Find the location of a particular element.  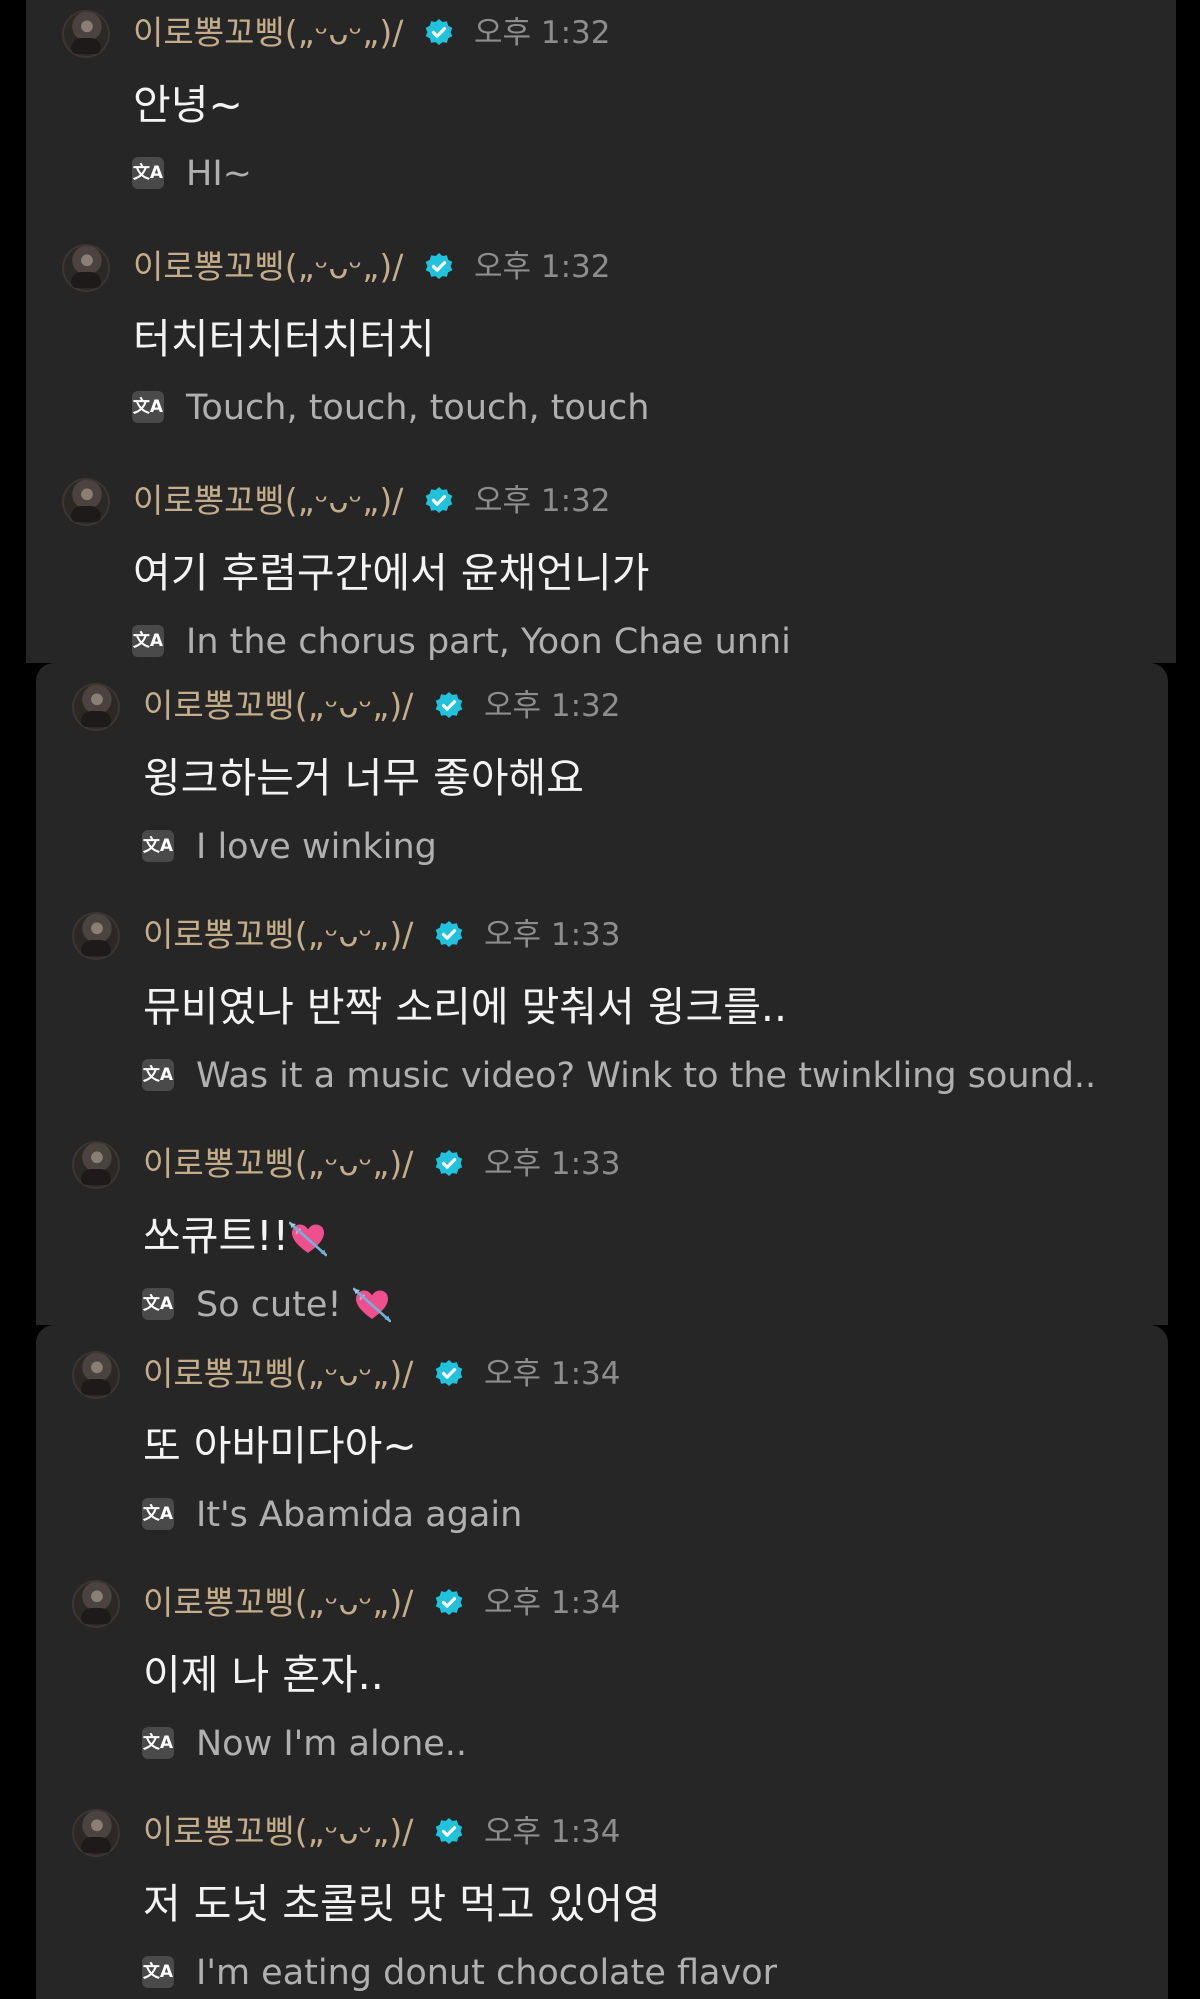

chat-message: 이로뽕꼬삥(„ᵕᴗᵕ„)/ 오후 1:33 쏘큐트!! 文A So cute! is located at coordinates (602, 1228).